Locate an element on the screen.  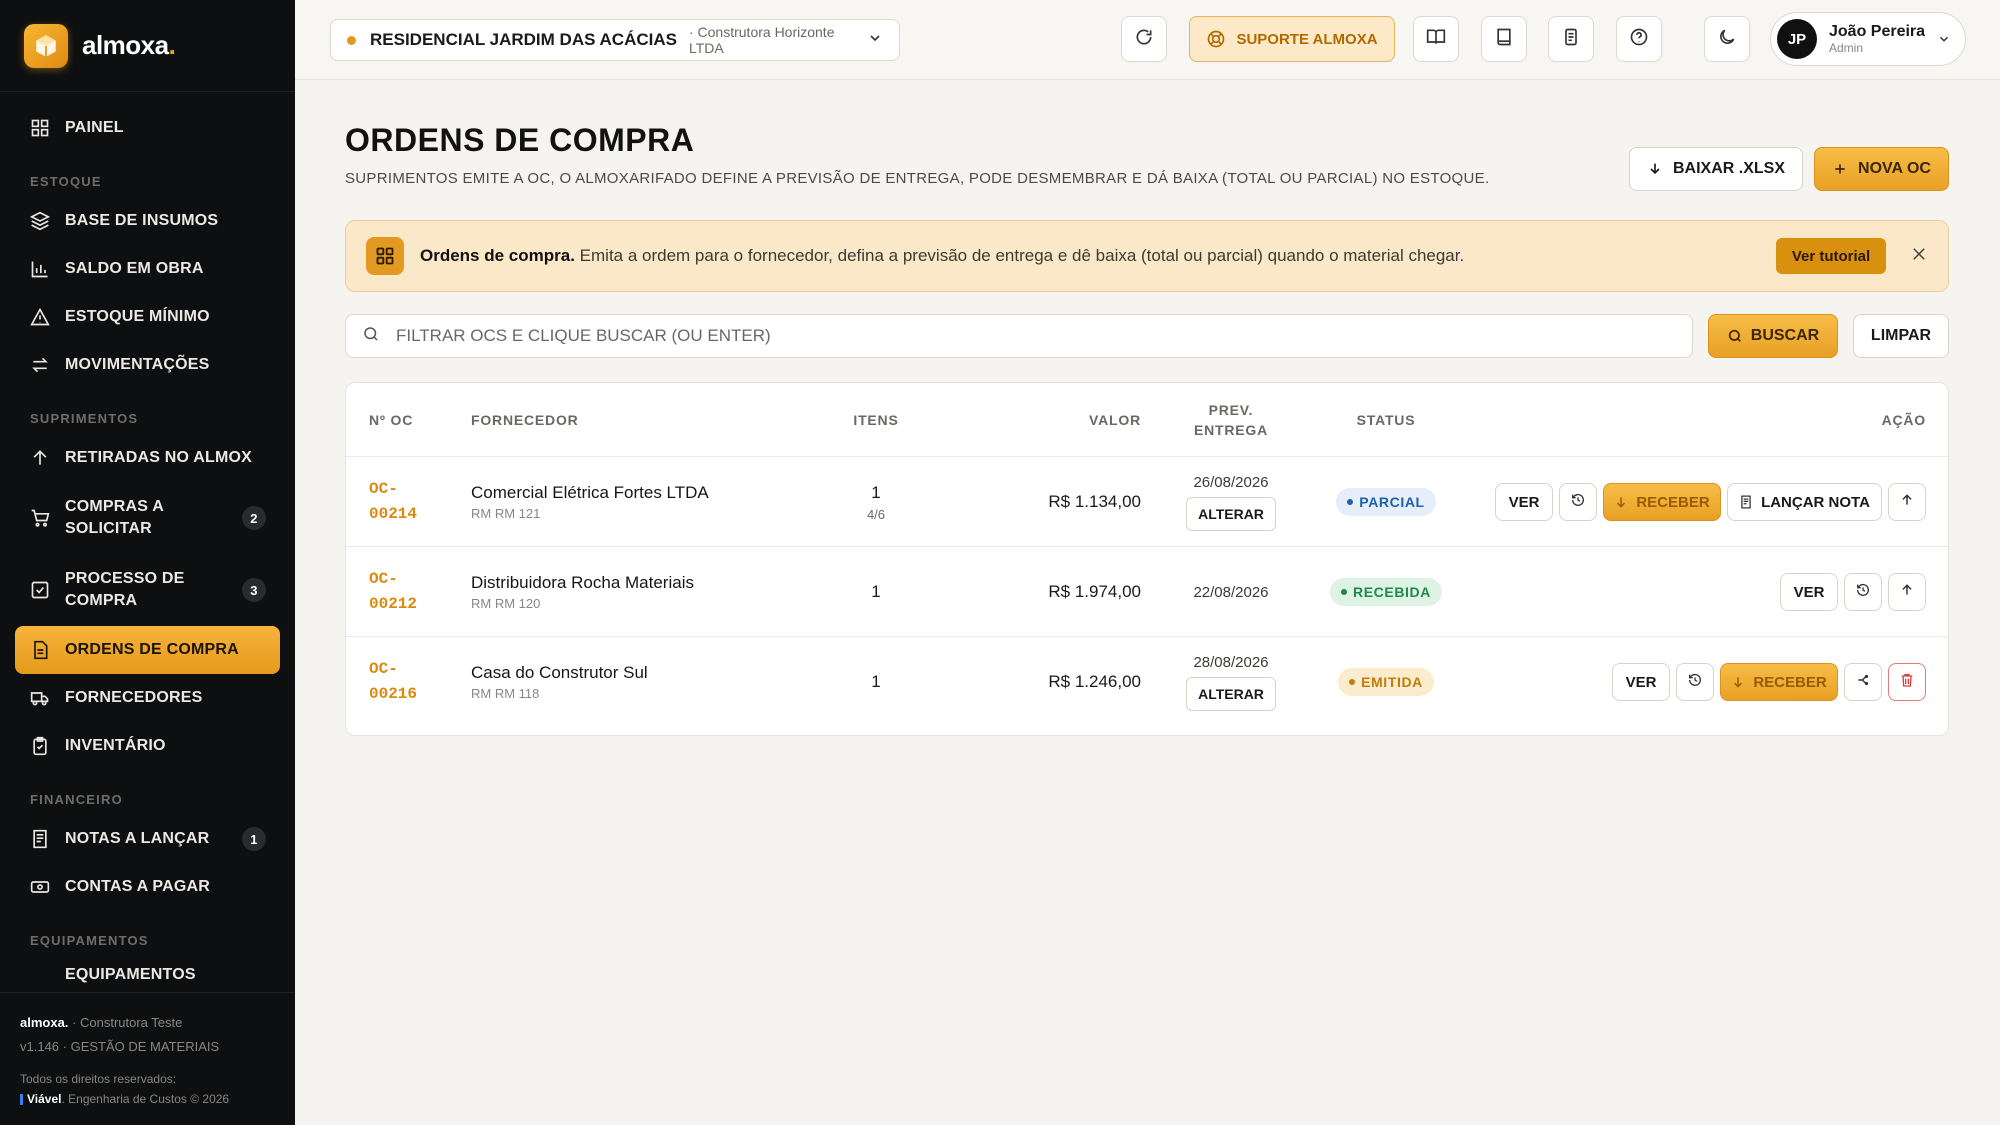
sidebar-item-ordens-de-compra: ORDENS DE COMPRA is located at coordinates (147, 650).